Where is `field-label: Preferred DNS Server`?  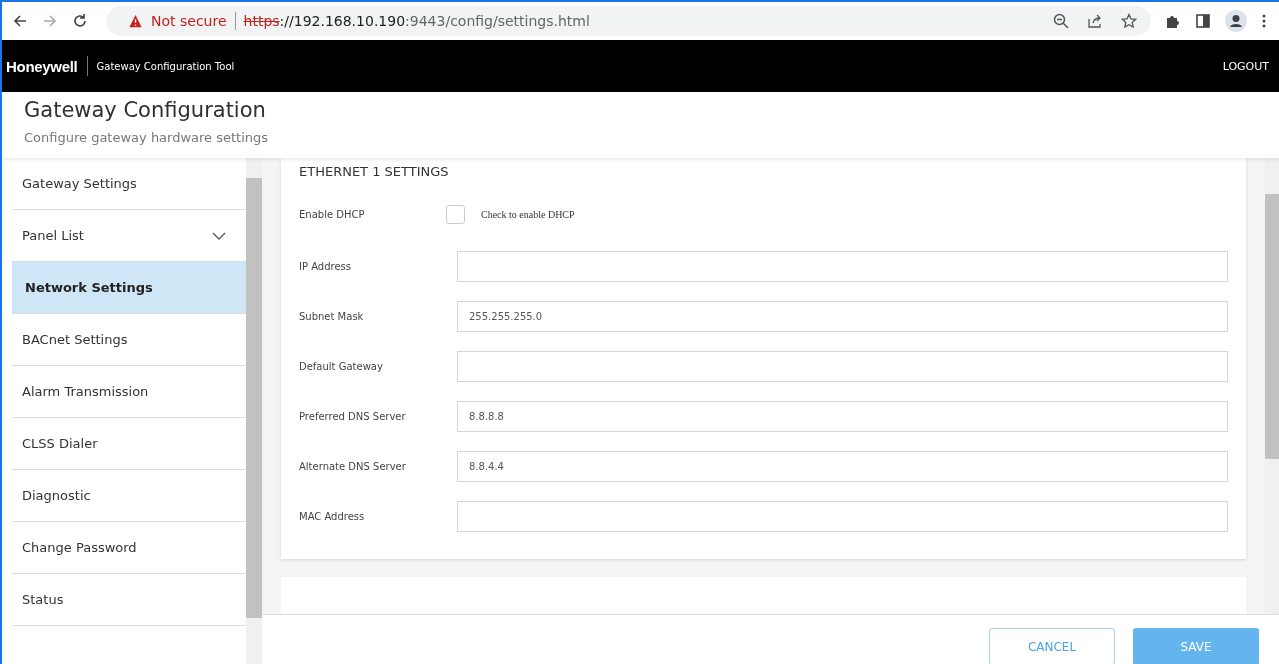
field-label: Preferred DNS Server is located at coordinates (353, 416).